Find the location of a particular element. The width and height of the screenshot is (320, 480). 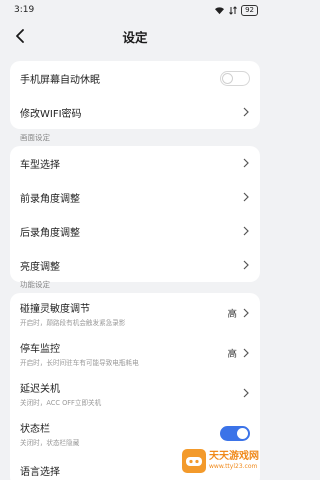

wifi-icon is located at coordinates (220, 10).